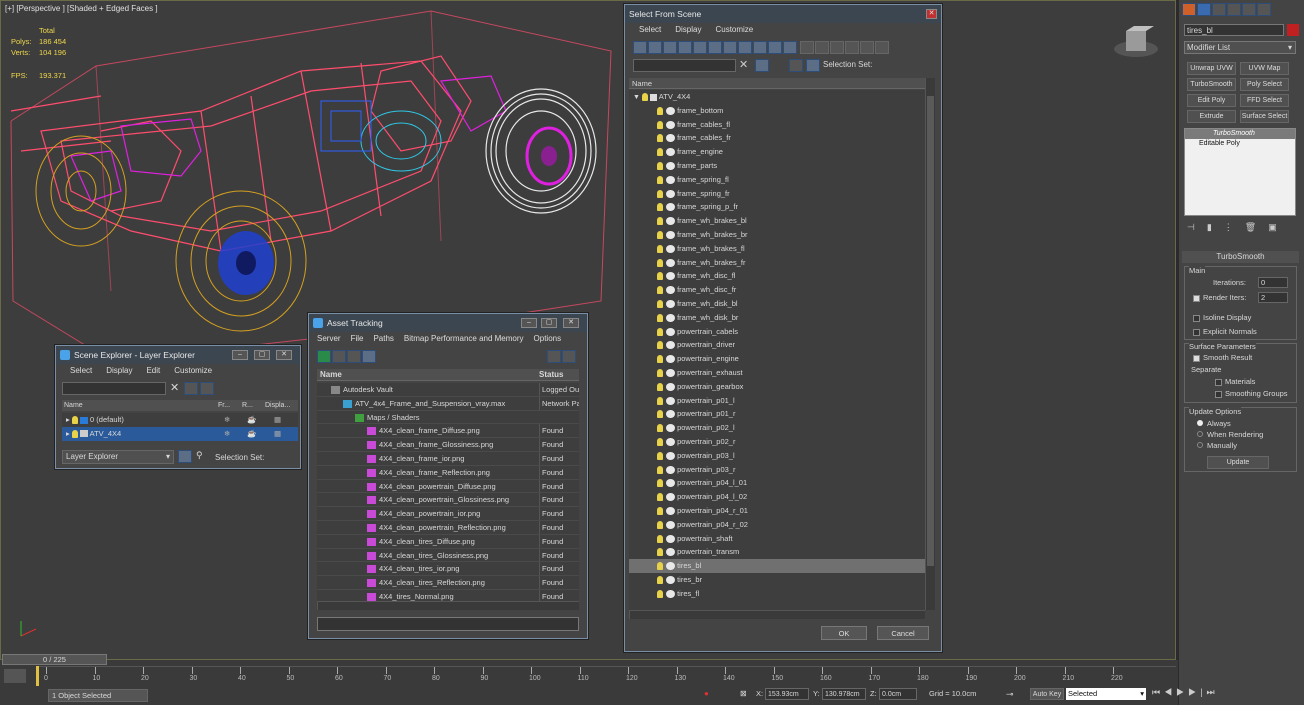 This screenshot has width=1304, height=705. I want to click on smooth-result-row: Smooth Result, so click(1222, 357).